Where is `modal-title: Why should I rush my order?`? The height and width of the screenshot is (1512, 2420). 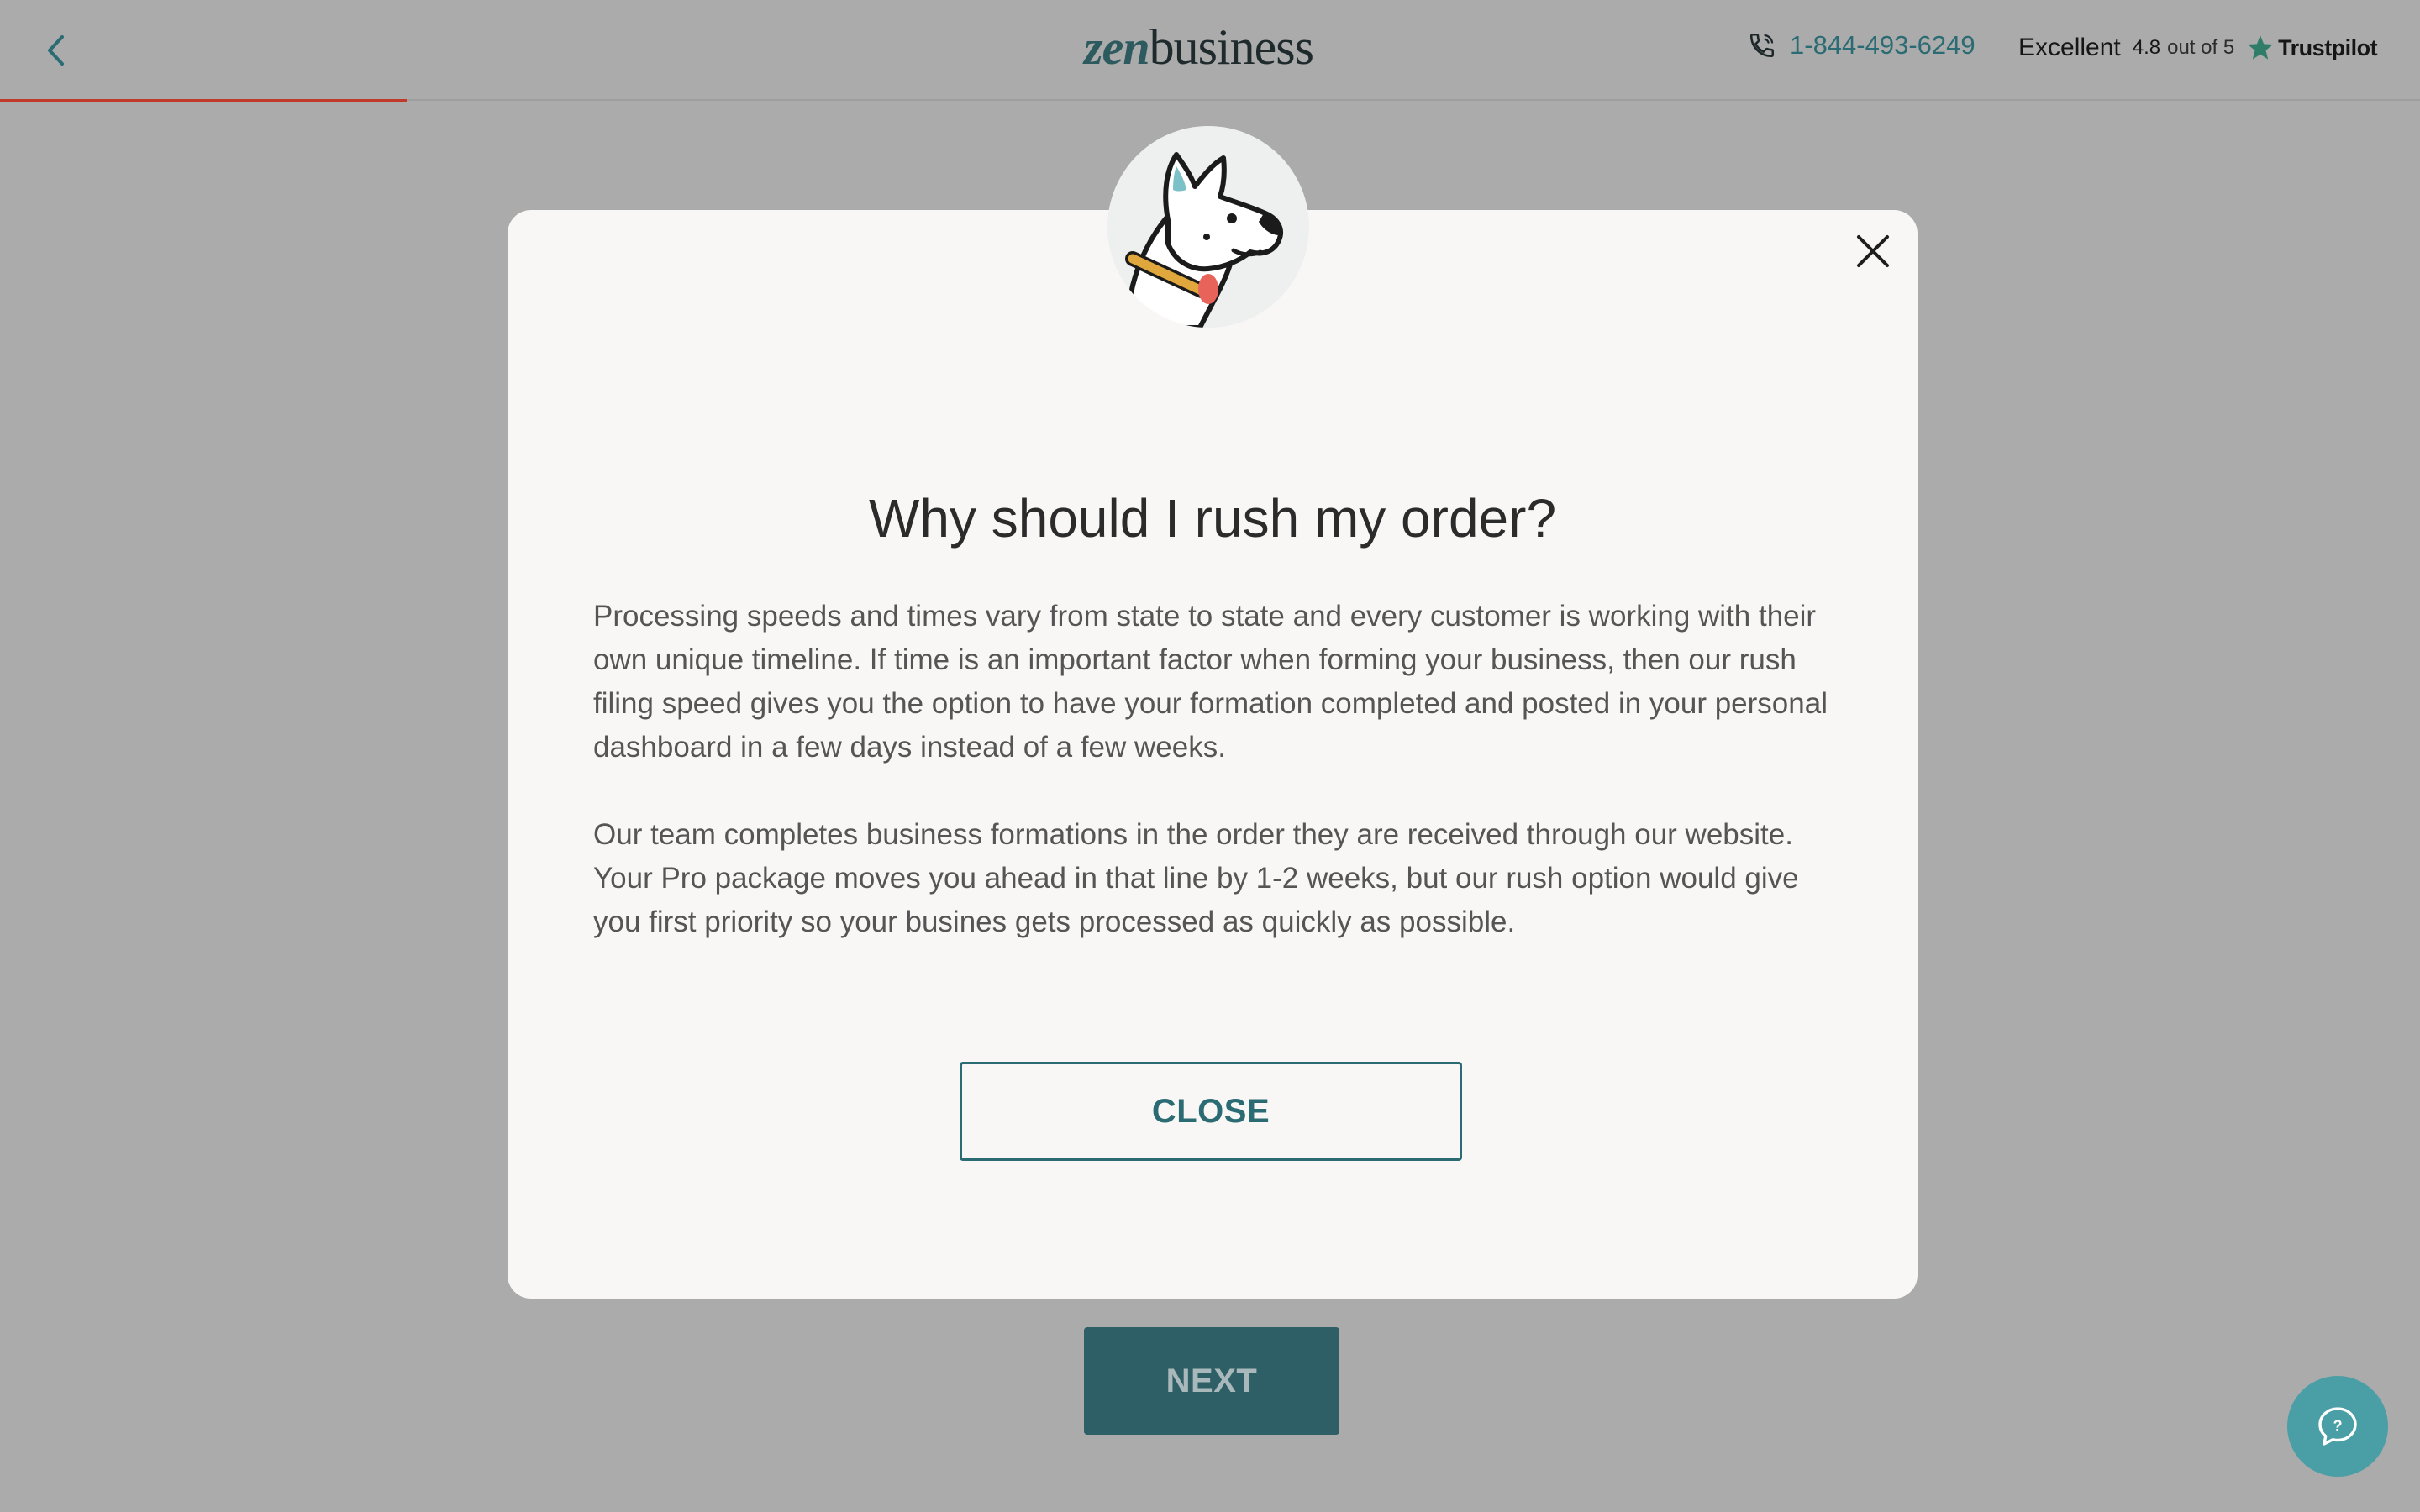 modal-title: Why should I rush my order? is located at coordinates (1212, 518).